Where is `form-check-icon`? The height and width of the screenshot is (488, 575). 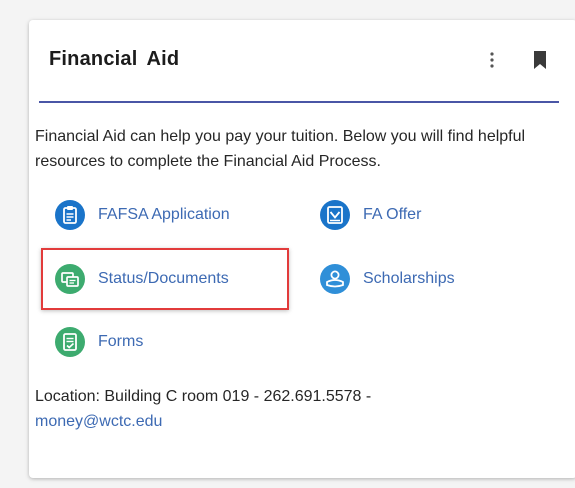
form-check-icon is located at coordinates (70, 342).